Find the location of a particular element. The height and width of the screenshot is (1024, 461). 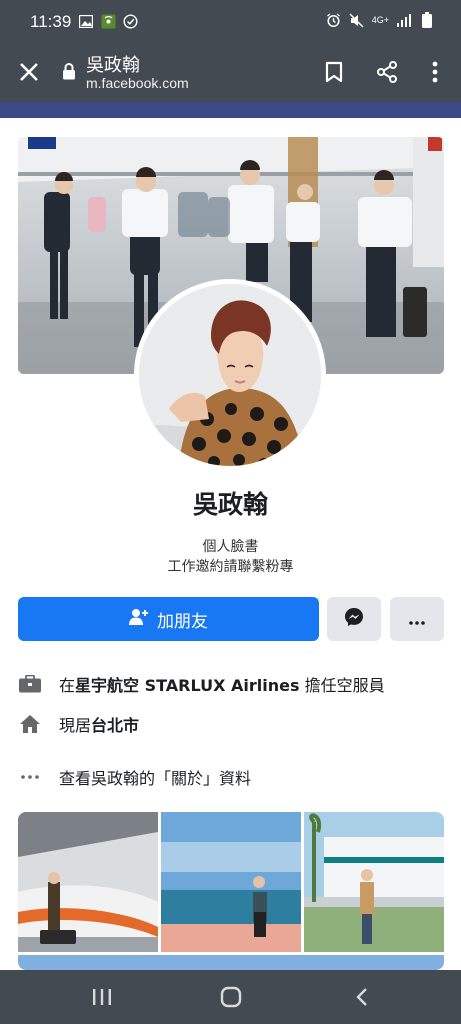

page-url: m.facebook.com is located at coordinates (137, 83).